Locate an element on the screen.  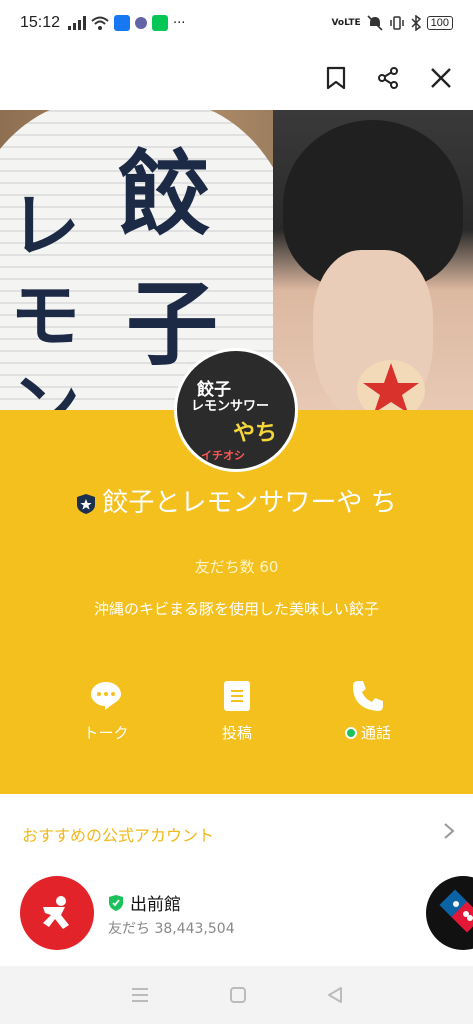
status-left-icons: ··· is located at coordinates (126, 23).